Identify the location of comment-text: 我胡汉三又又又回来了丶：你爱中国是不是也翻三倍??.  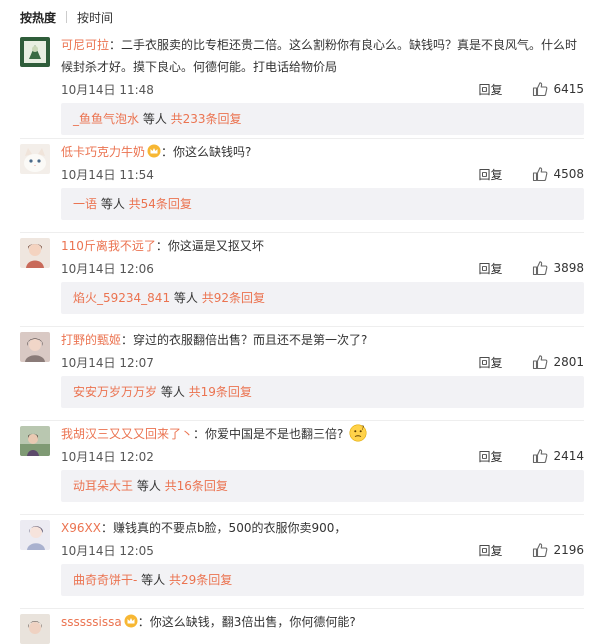
(322, 434).